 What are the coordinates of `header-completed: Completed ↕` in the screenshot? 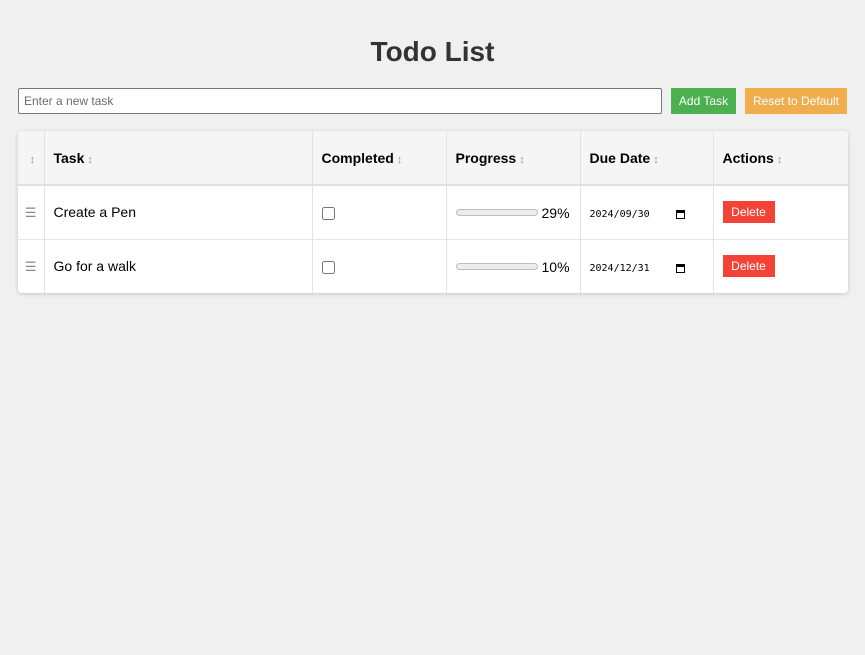 It's located at (379, 158).